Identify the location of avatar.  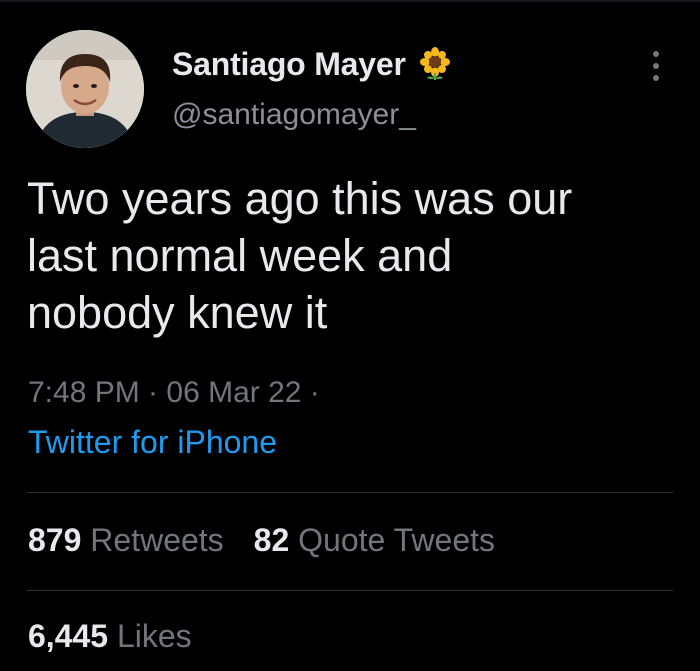
(85, 89).